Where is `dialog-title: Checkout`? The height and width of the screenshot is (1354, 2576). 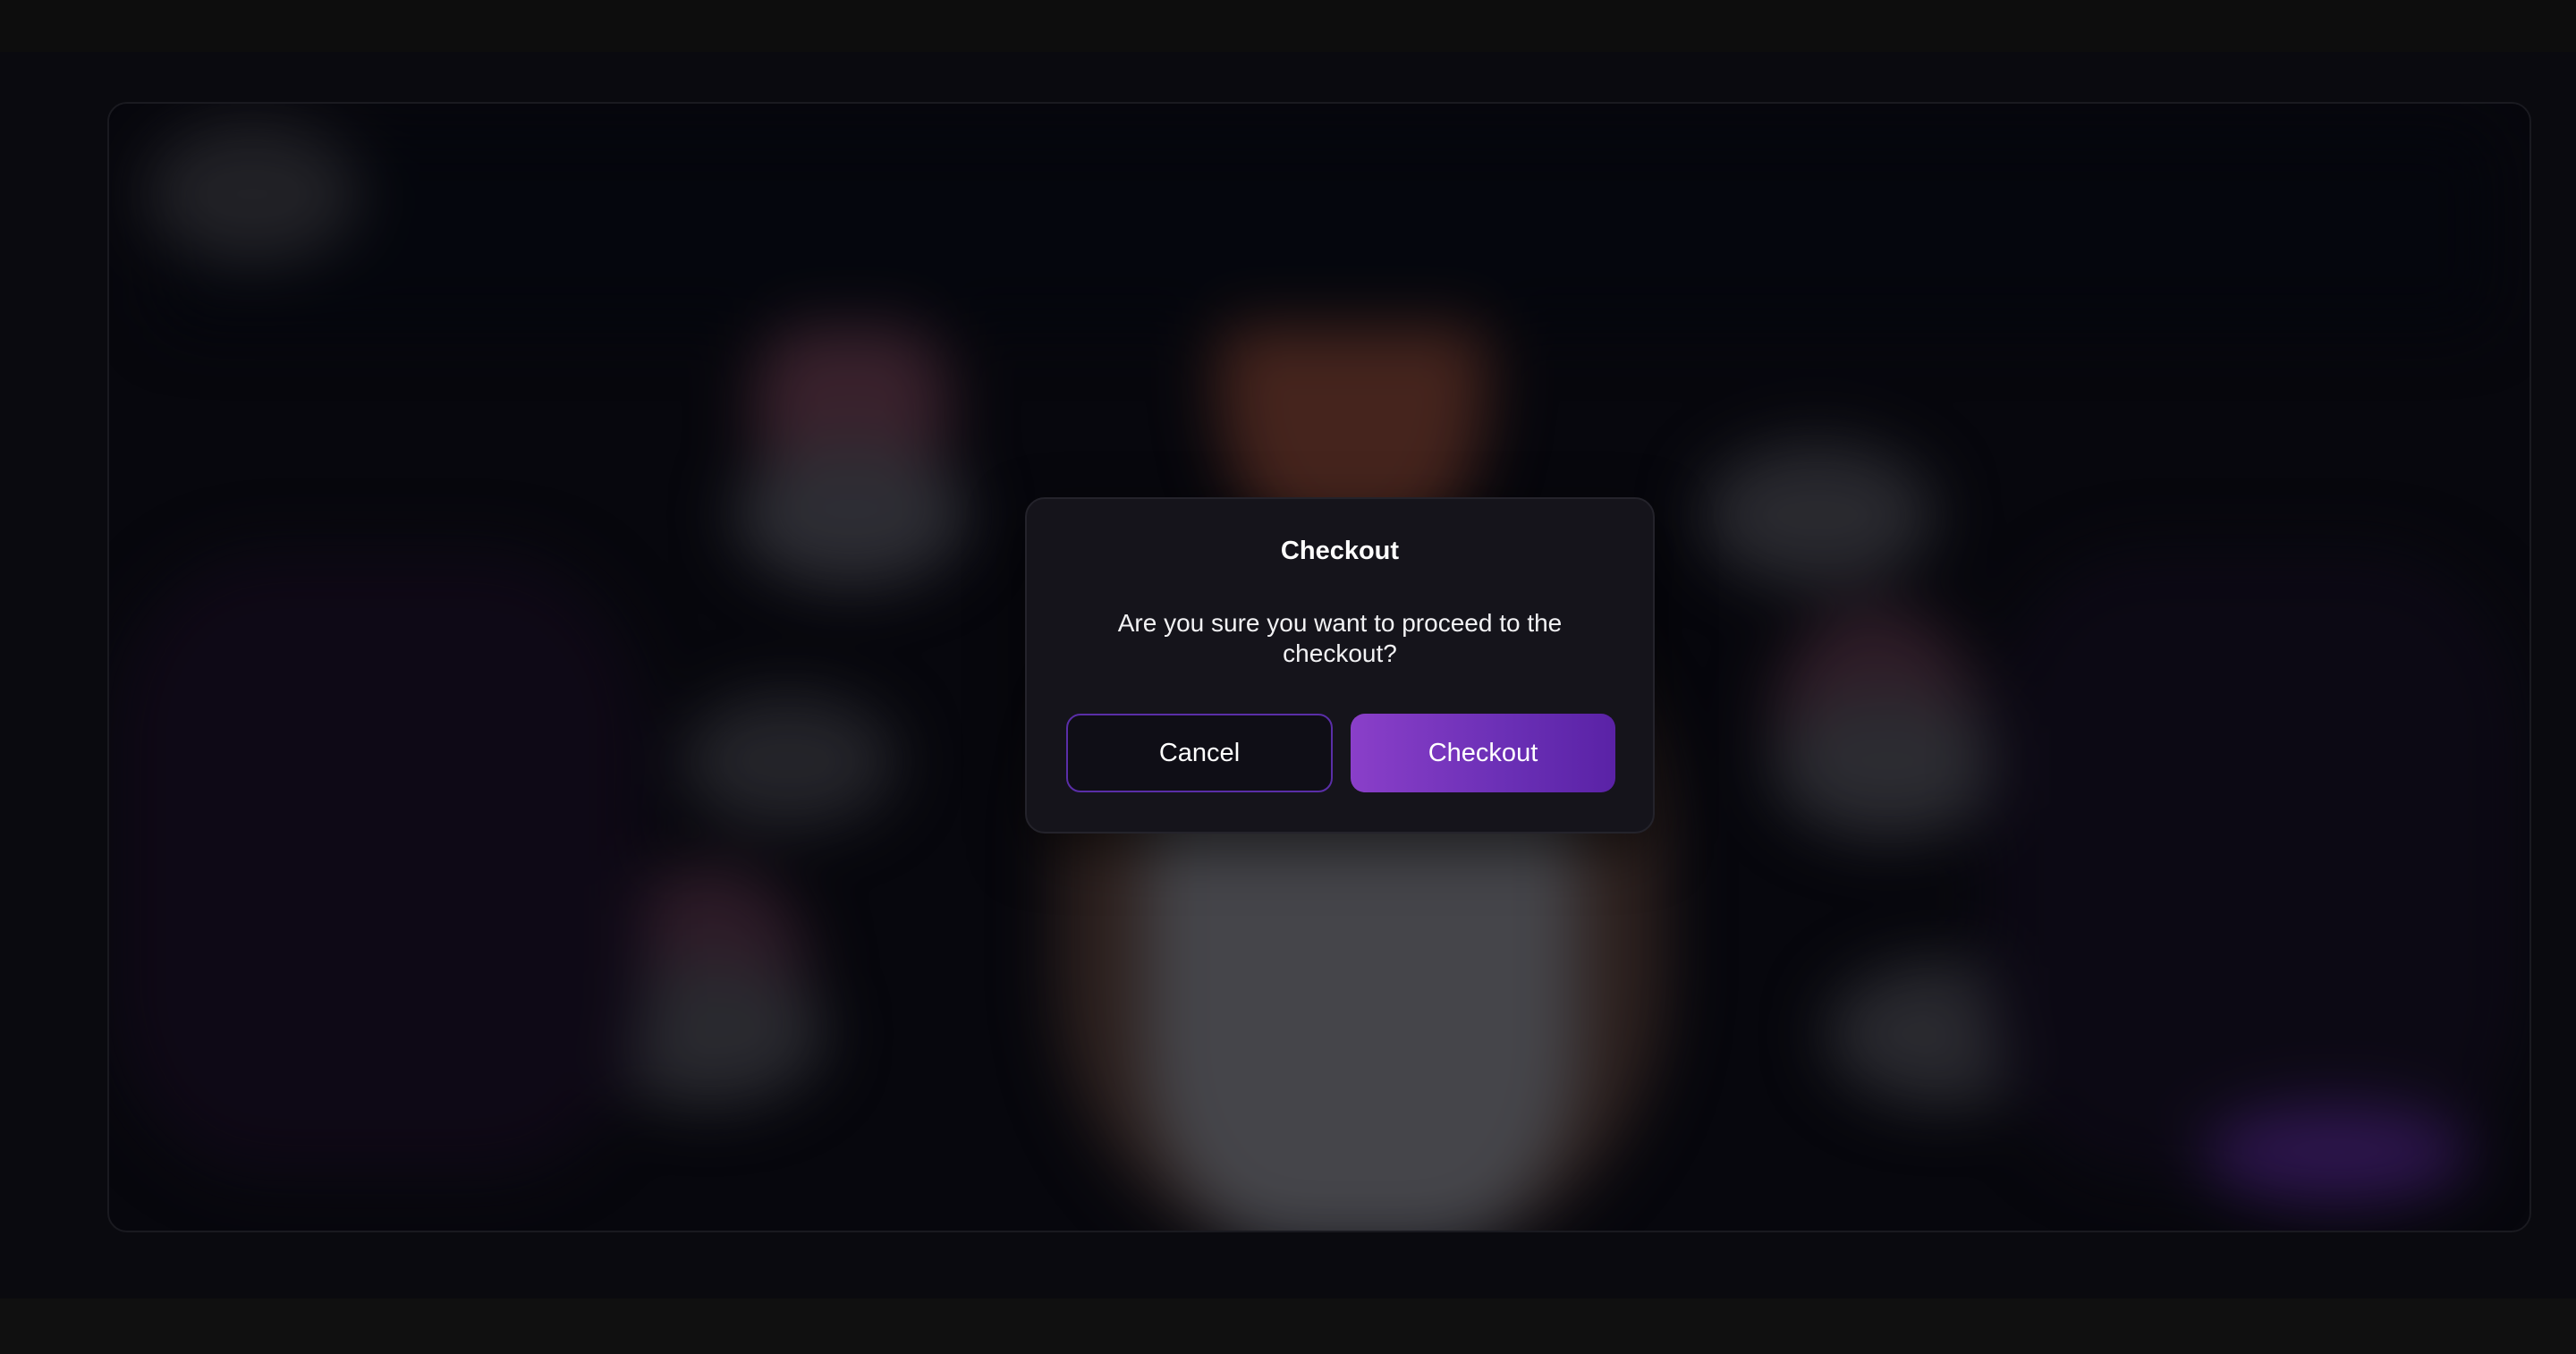
dialog-title: Checkout is located at coordinates (1340, 551).